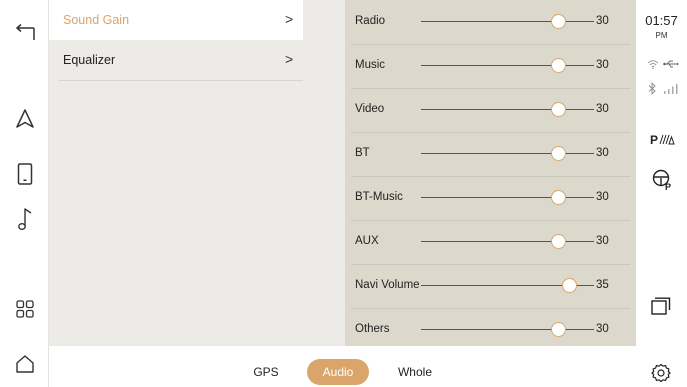  Describe the element at coordinates (661, 373) in the screenshot. I see `gear-icon` at that location.